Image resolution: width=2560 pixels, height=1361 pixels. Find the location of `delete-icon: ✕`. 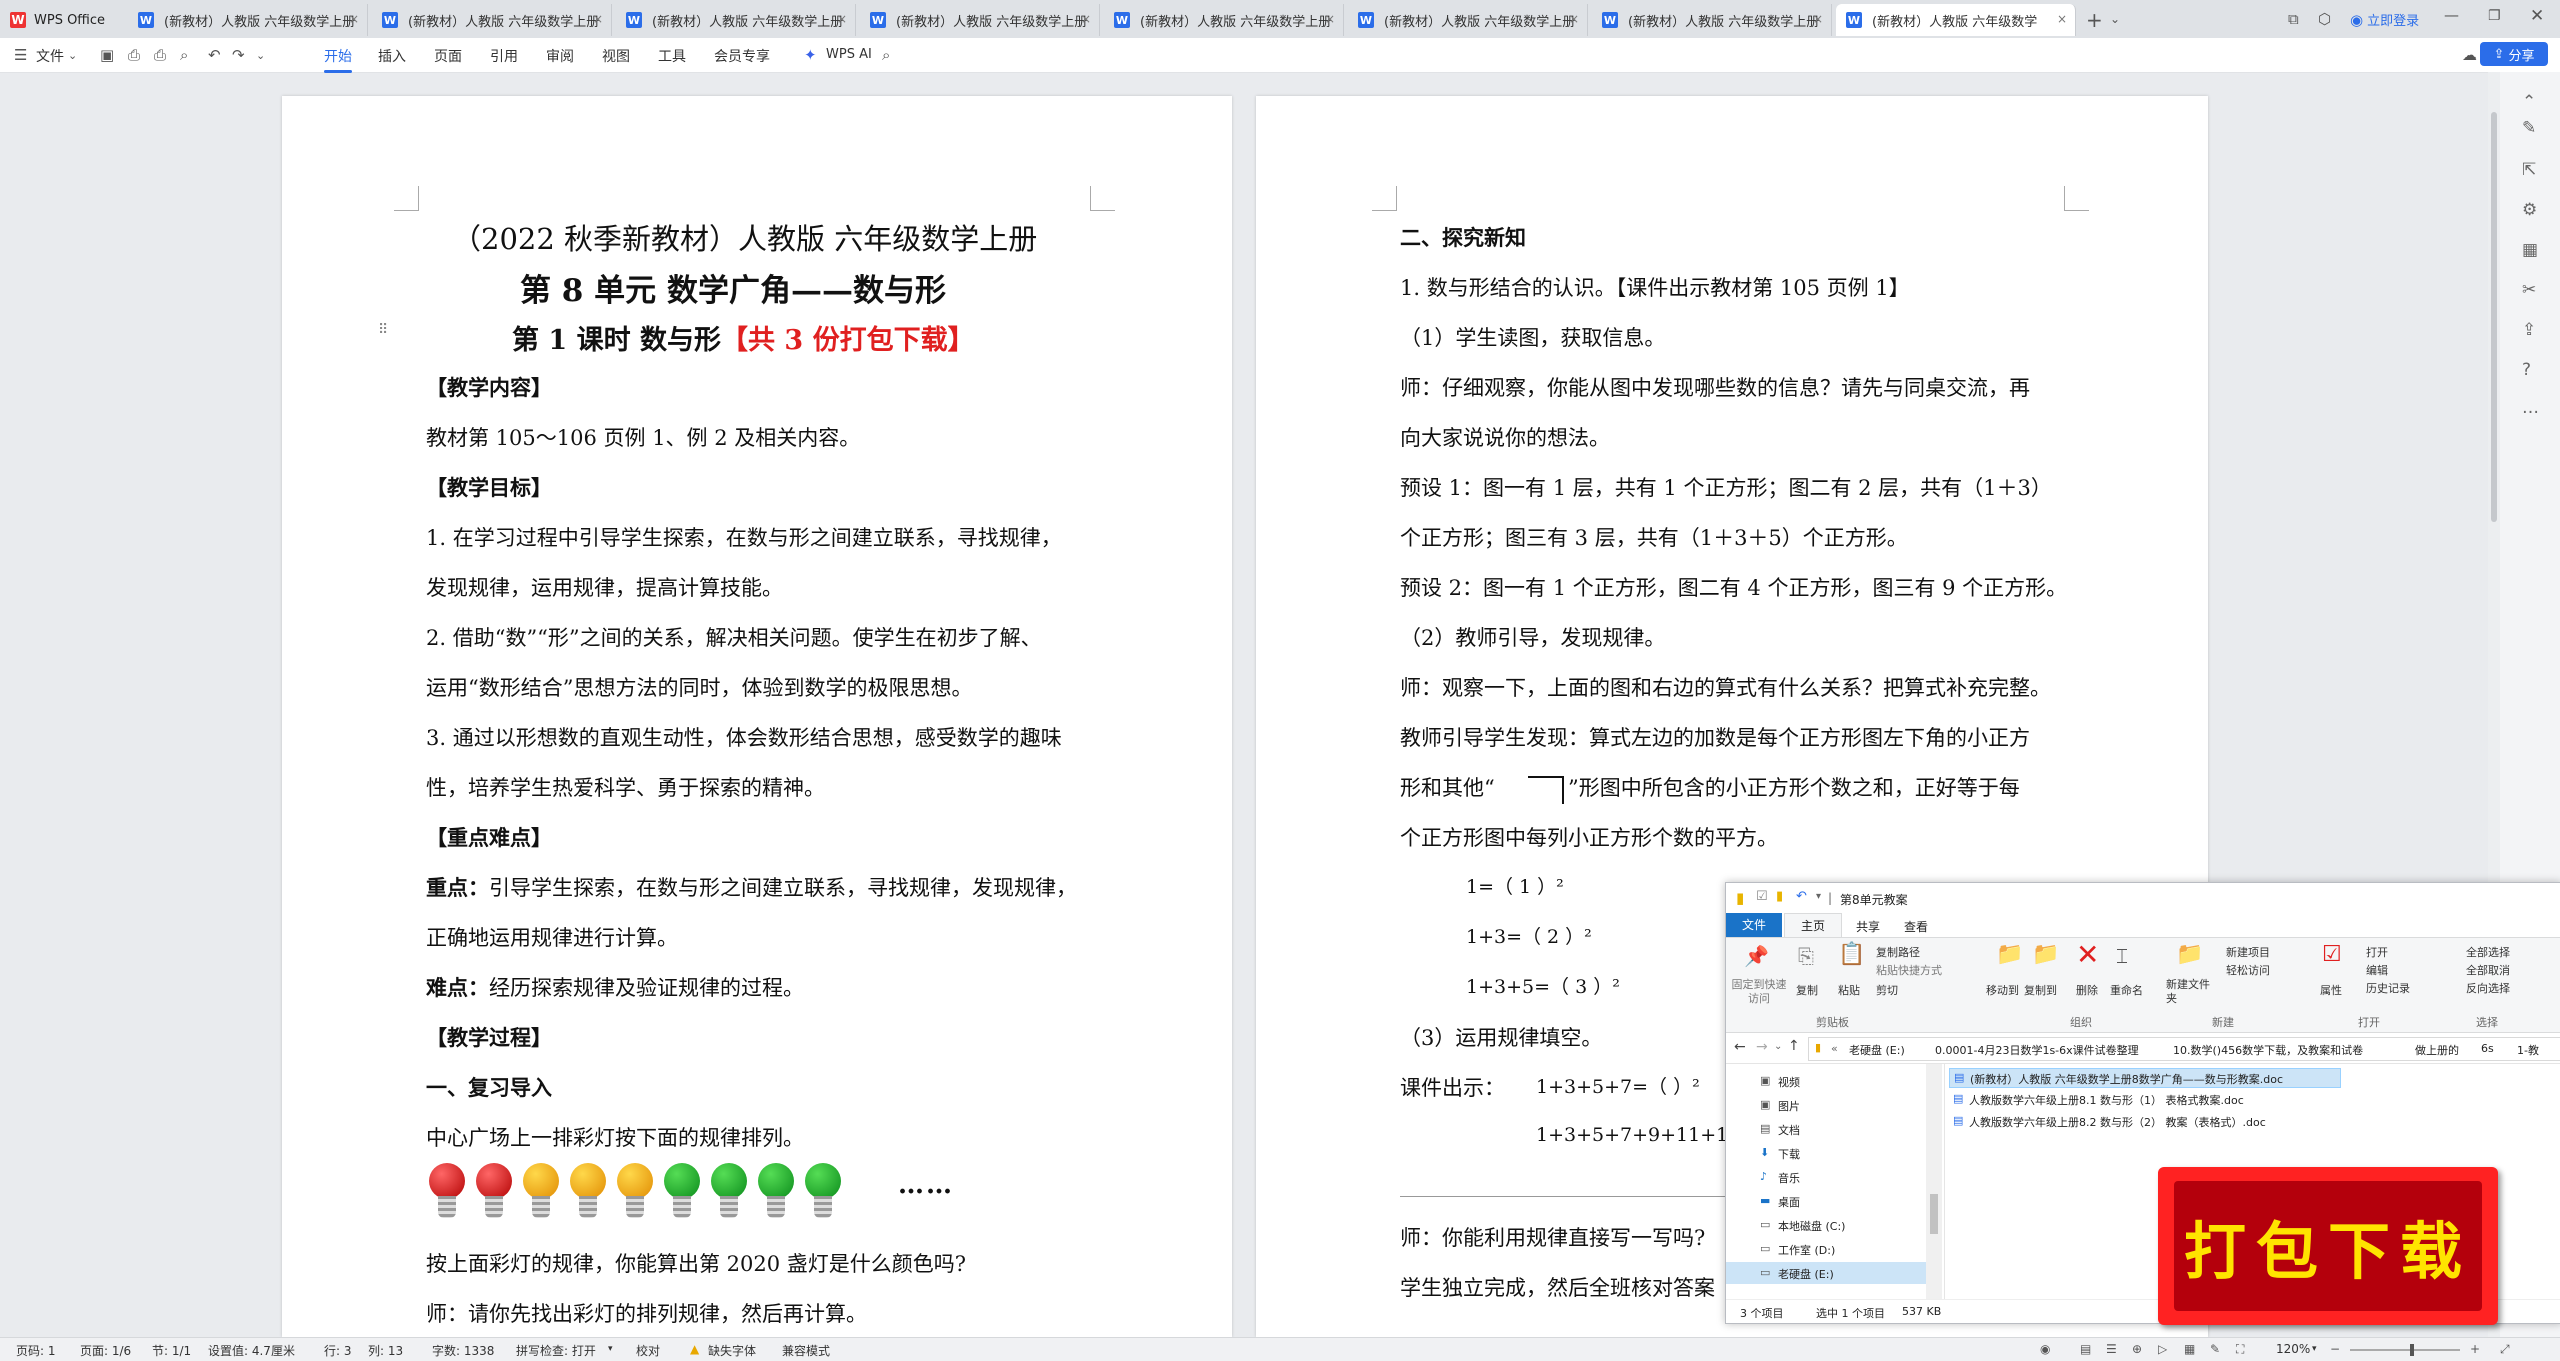

delete-icon: ✕ is located at coordinates (2087, 954).